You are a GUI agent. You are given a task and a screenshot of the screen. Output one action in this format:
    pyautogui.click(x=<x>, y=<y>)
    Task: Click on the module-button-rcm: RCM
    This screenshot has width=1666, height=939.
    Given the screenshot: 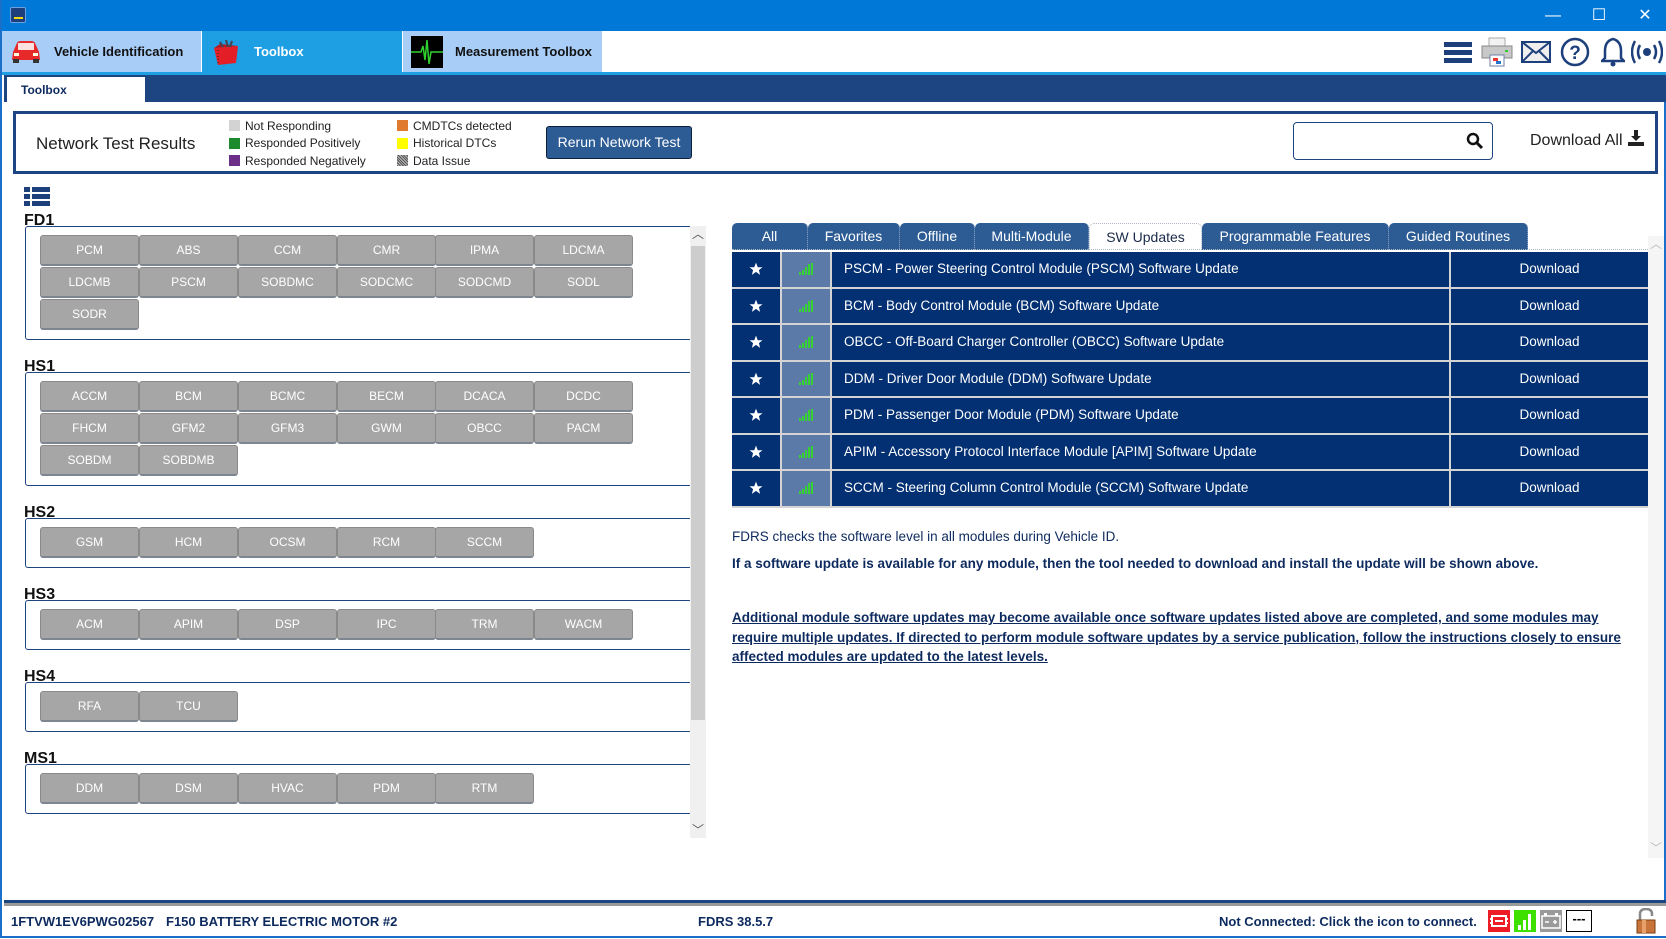 What is the action you would take?
    pyautogui.click(x=386, y=542)
    